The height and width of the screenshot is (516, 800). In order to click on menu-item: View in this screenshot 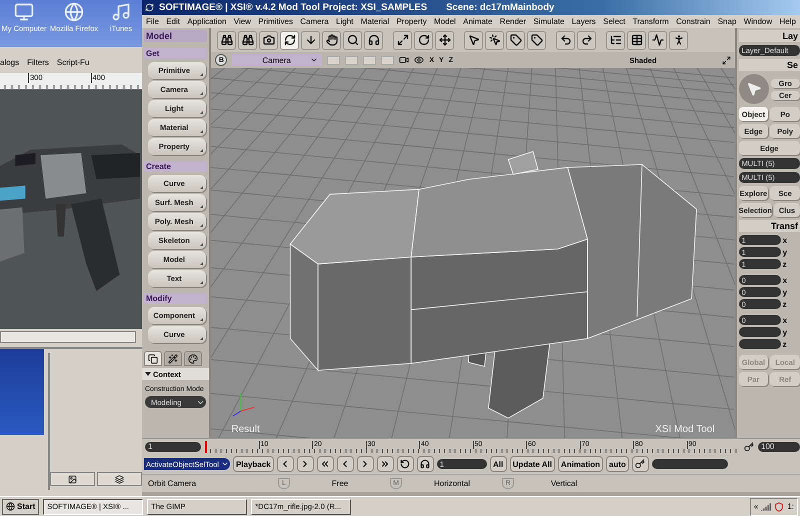, I will do `click(242, 21)`.